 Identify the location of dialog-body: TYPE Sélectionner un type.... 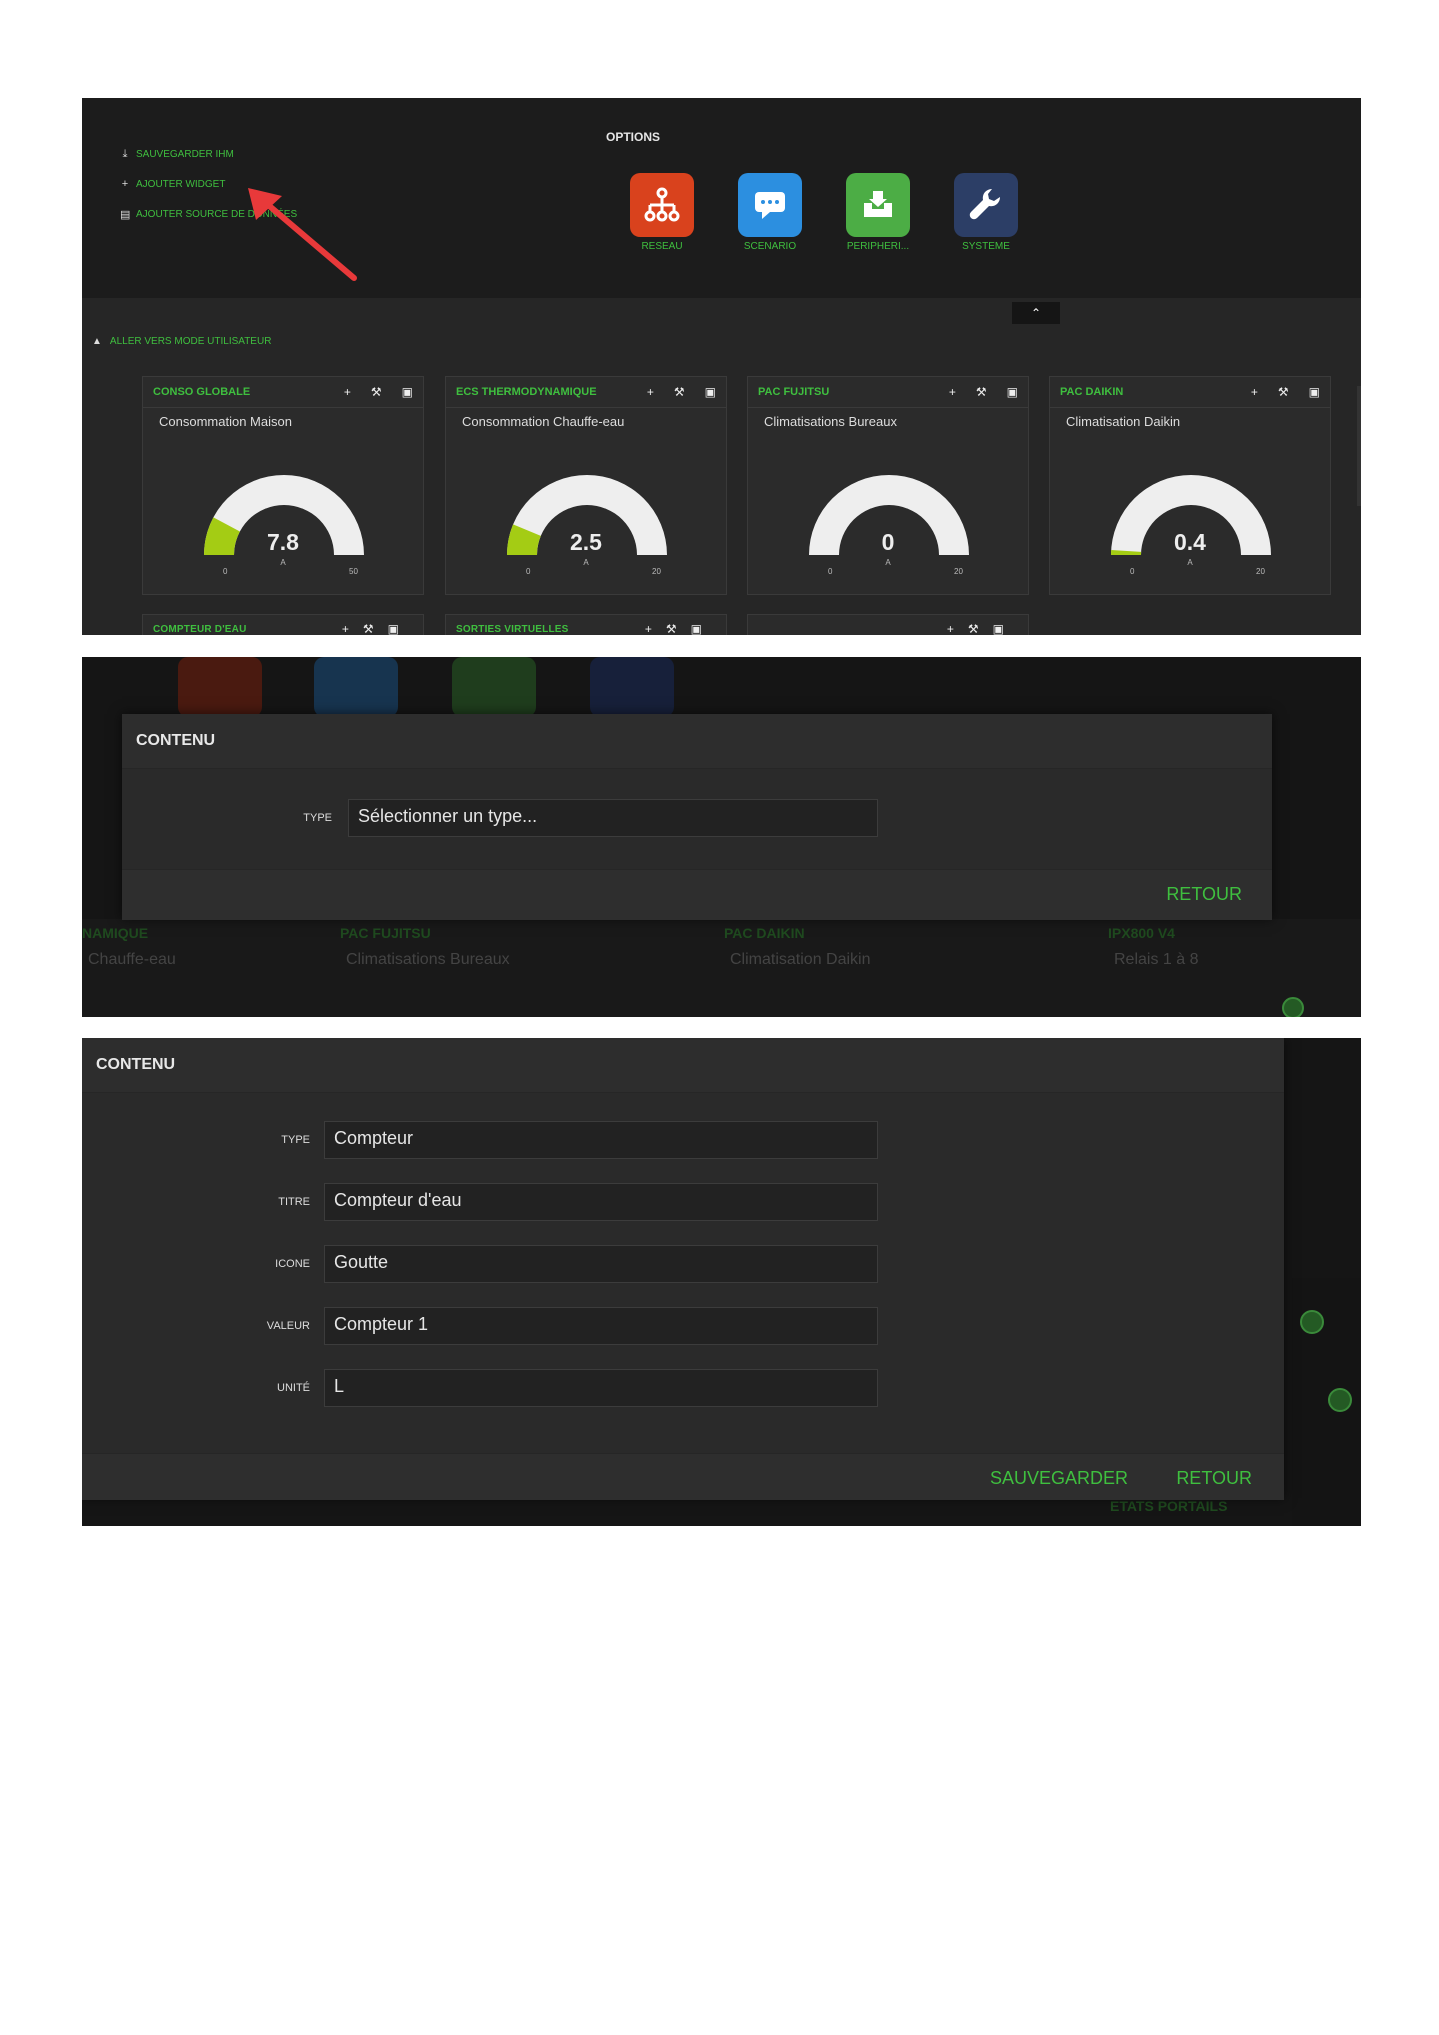
(697, 819).